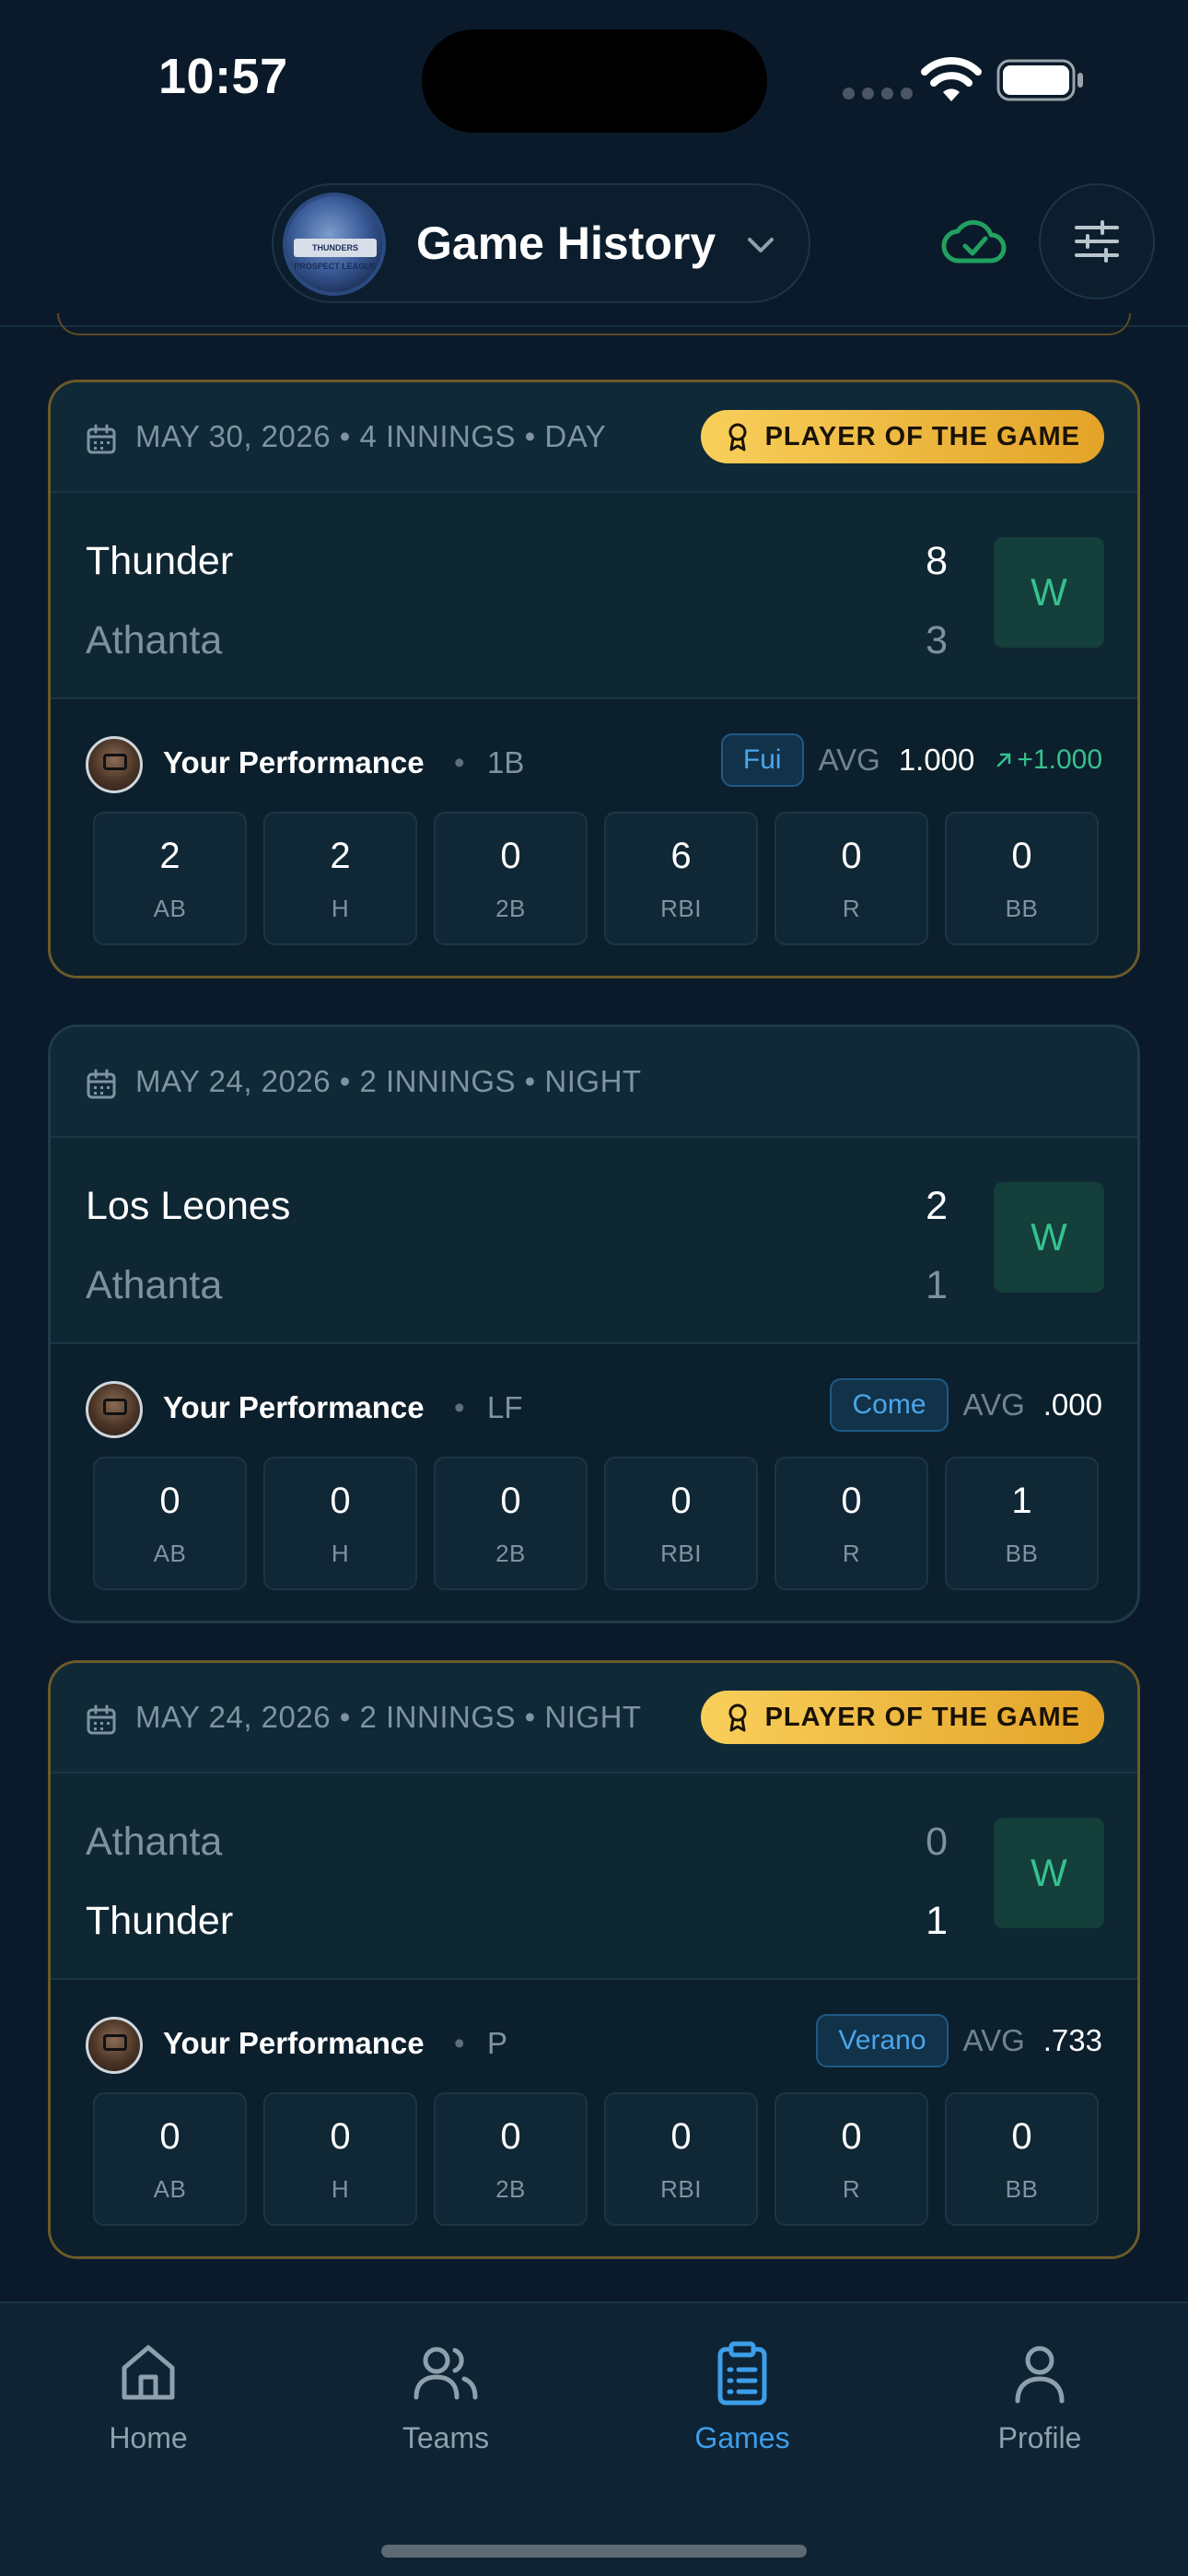 This screenshot has height=2576, width=1188. Describe the element at coordinates (1040, 2409) in the screenshot. I see `nav-profile: Profile` at that location.